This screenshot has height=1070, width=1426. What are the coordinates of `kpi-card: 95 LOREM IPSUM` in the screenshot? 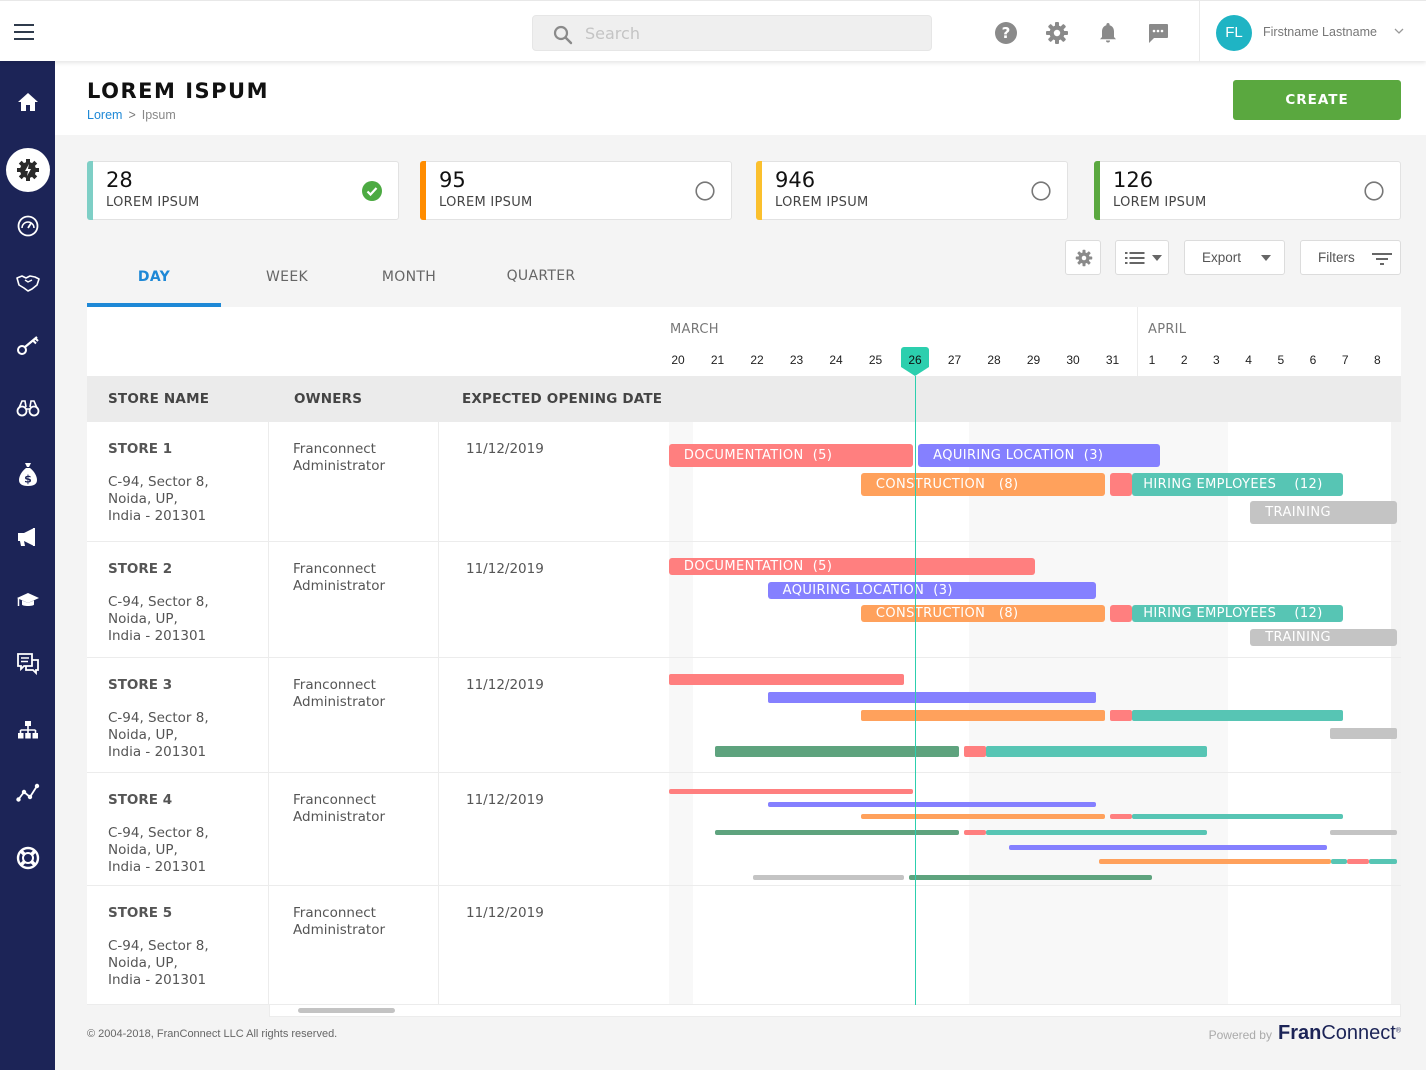 It's located at (576, 190).